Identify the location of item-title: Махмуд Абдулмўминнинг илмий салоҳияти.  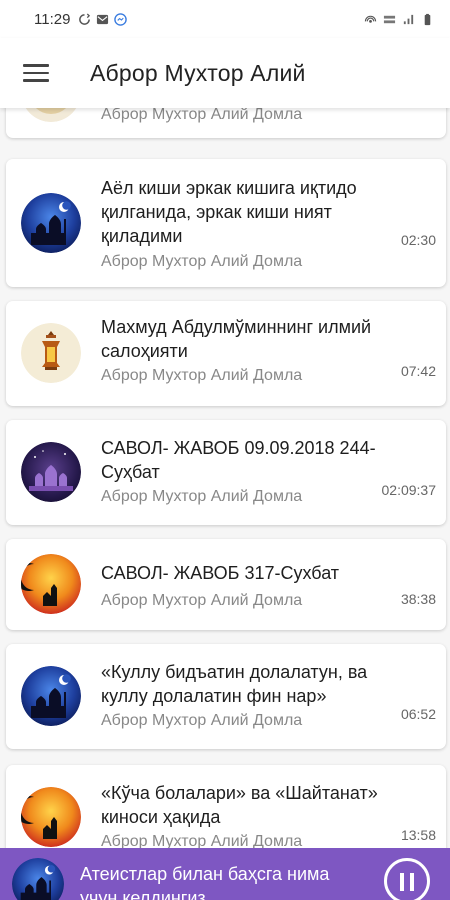
(236, 339).